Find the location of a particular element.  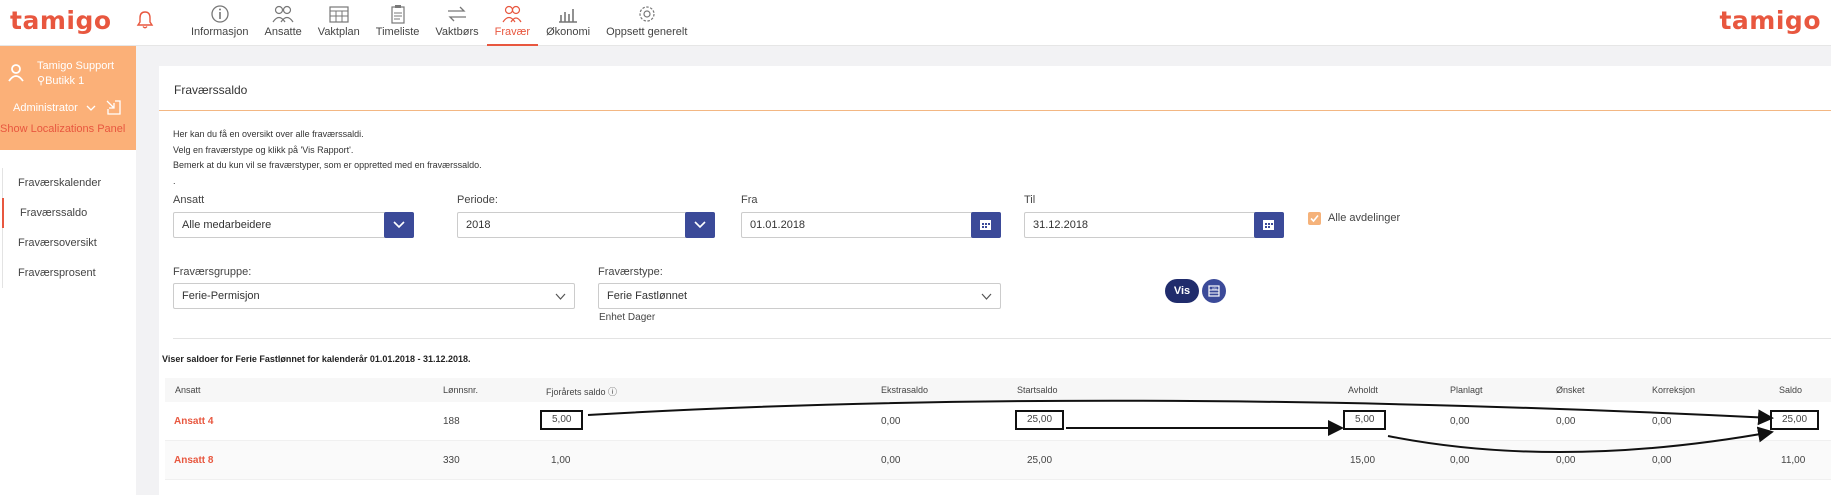

role-select: Administrator is located at coordinates (45, 108).